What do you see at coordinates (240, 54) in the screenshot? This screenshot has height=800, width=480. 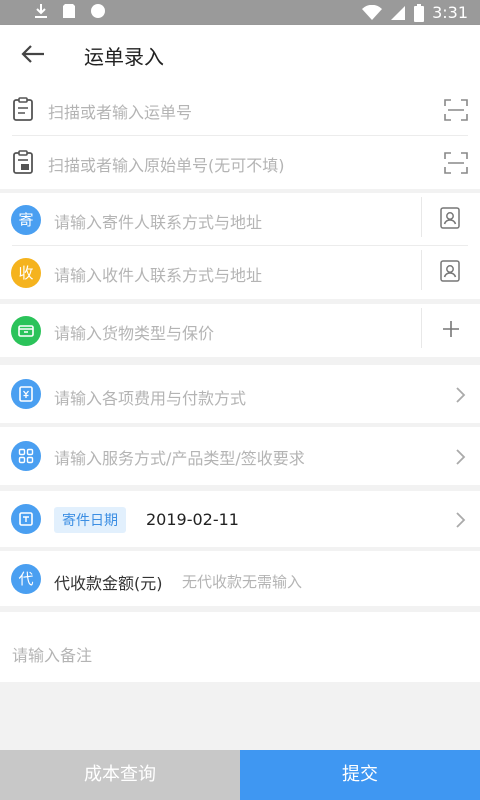 I see `app-header: 运单录入` at bounding box center [240, 54].